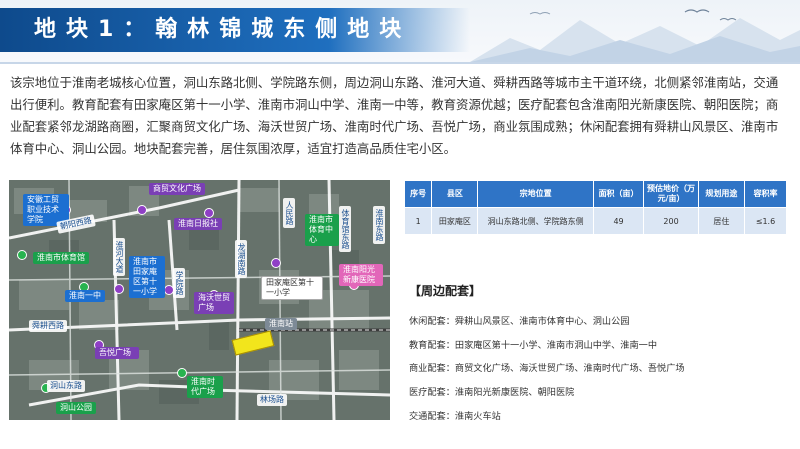  I want to click on map-label-road: 淮河大道, so click(119, 257).